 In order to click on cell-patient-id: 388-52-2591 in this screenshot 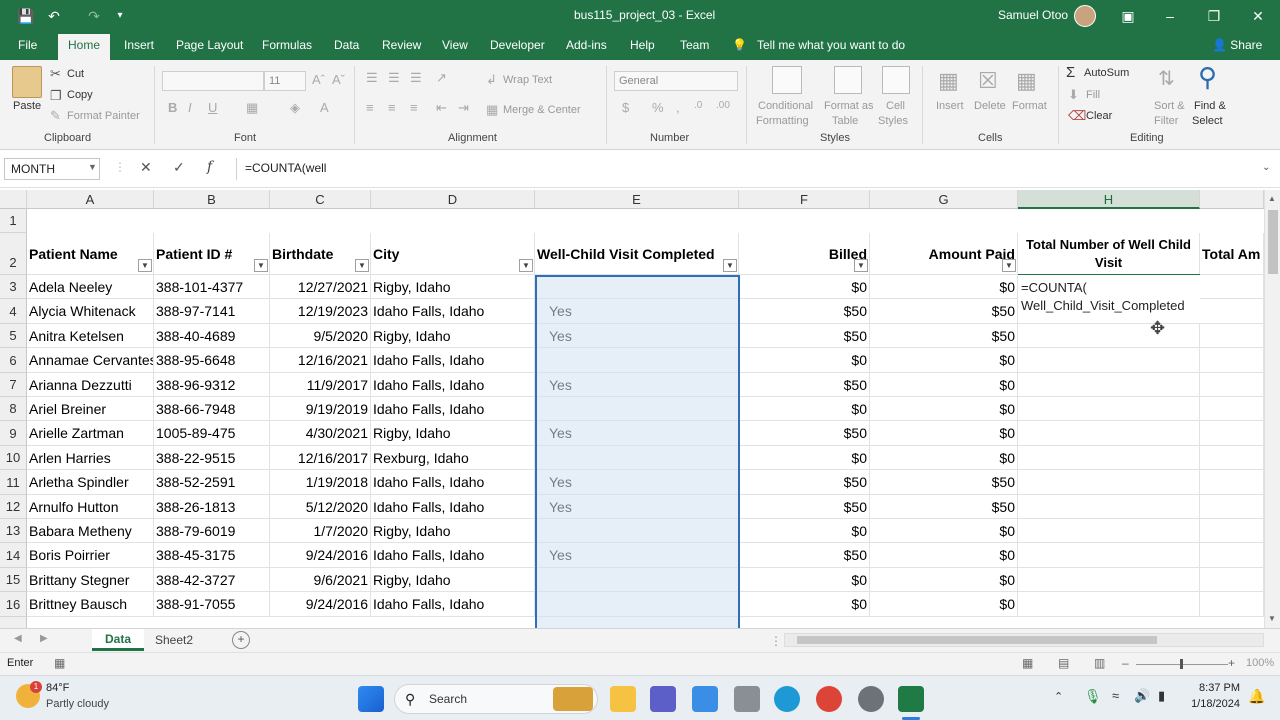, I will do `click(212, 482)`.